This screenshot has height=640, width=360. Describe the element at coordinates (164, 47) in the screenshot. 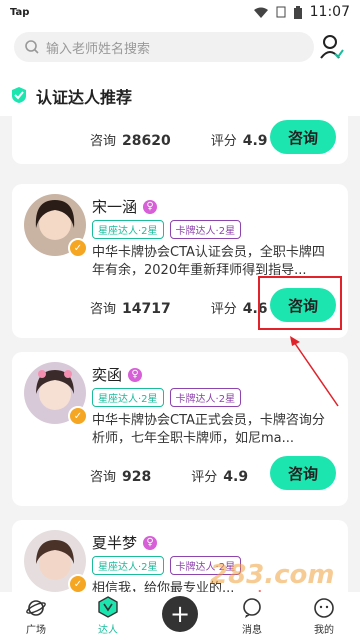

I see `search-input: 输入老师姓名搜索` at that location.